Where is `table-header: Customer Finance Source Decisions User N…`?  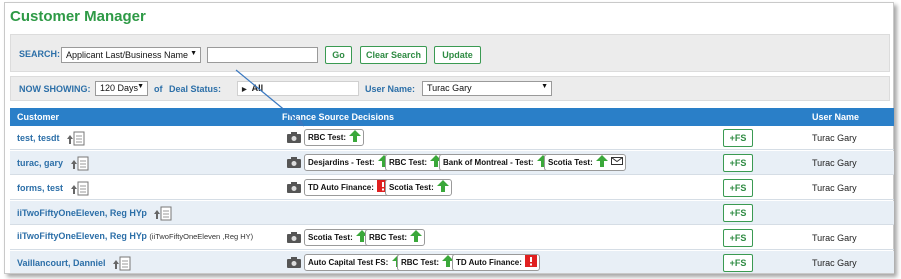
table-header: Customer Finance Source Decisions User N… is located at coordinates (452, 117).